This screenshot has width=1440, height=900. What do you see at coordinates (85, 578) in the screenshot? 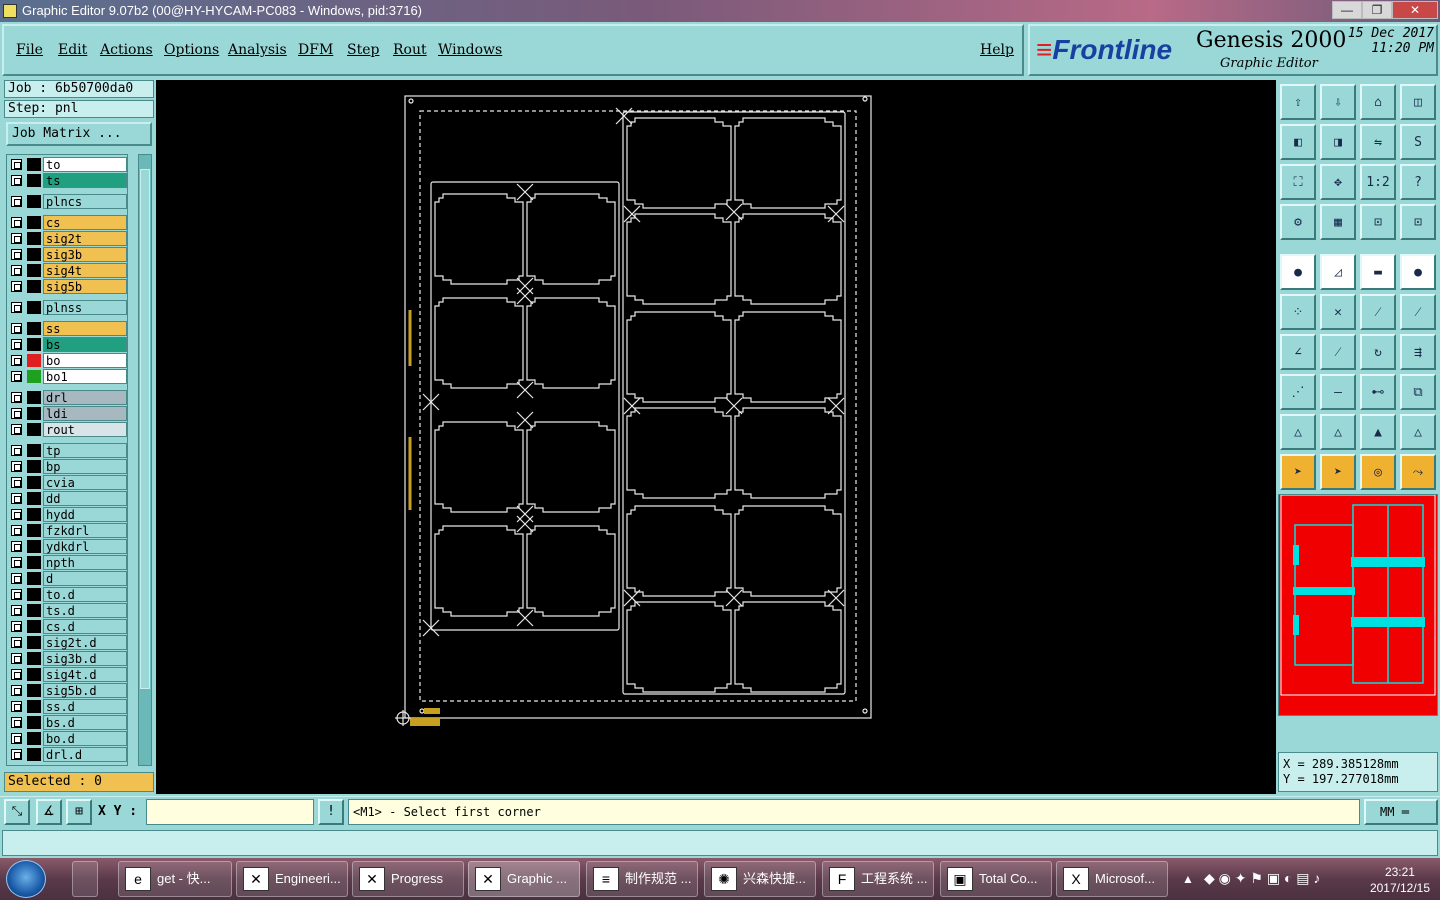
I see `layer-name: d` at bounding box center [85, 578].